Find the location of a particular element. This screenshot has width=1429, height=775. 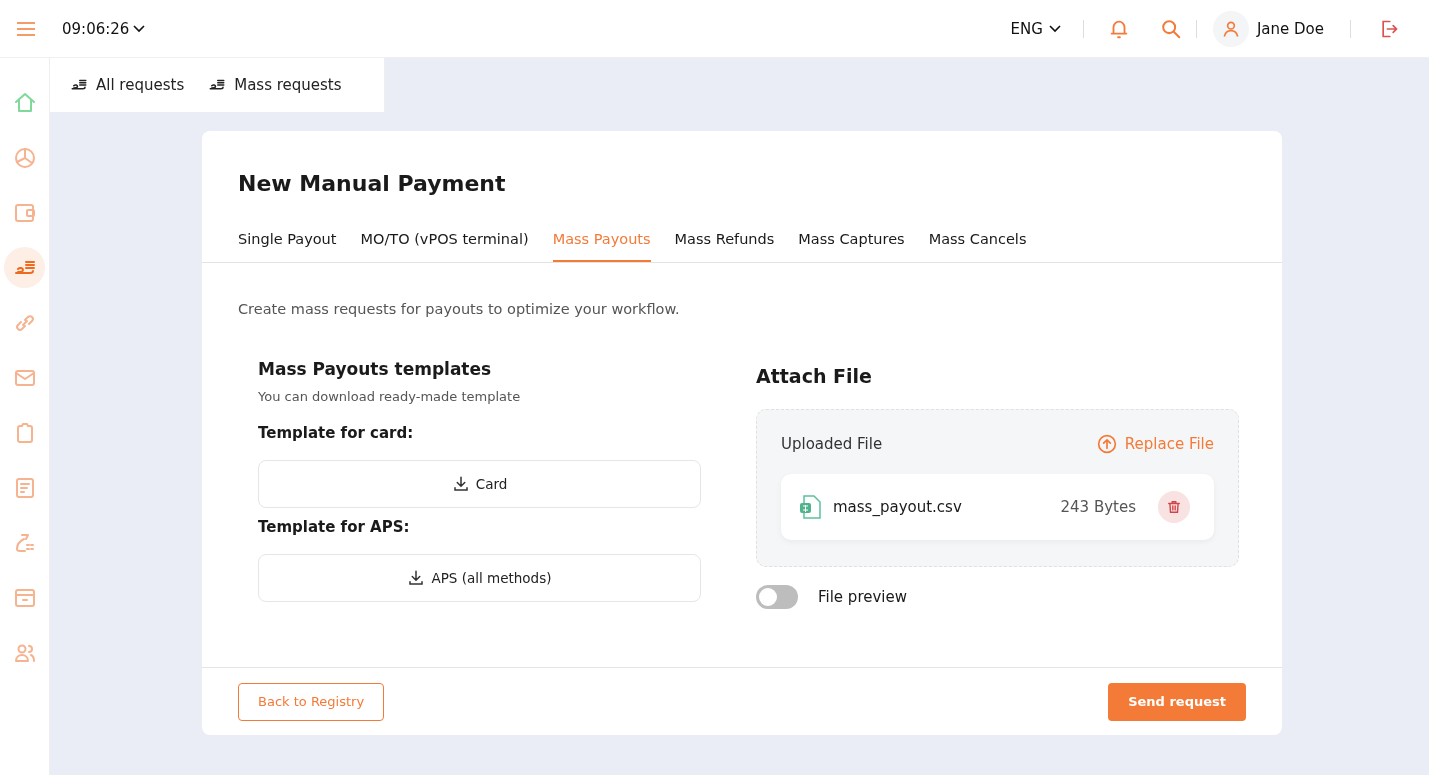

chart-icon is located at coordinates (24, 157).